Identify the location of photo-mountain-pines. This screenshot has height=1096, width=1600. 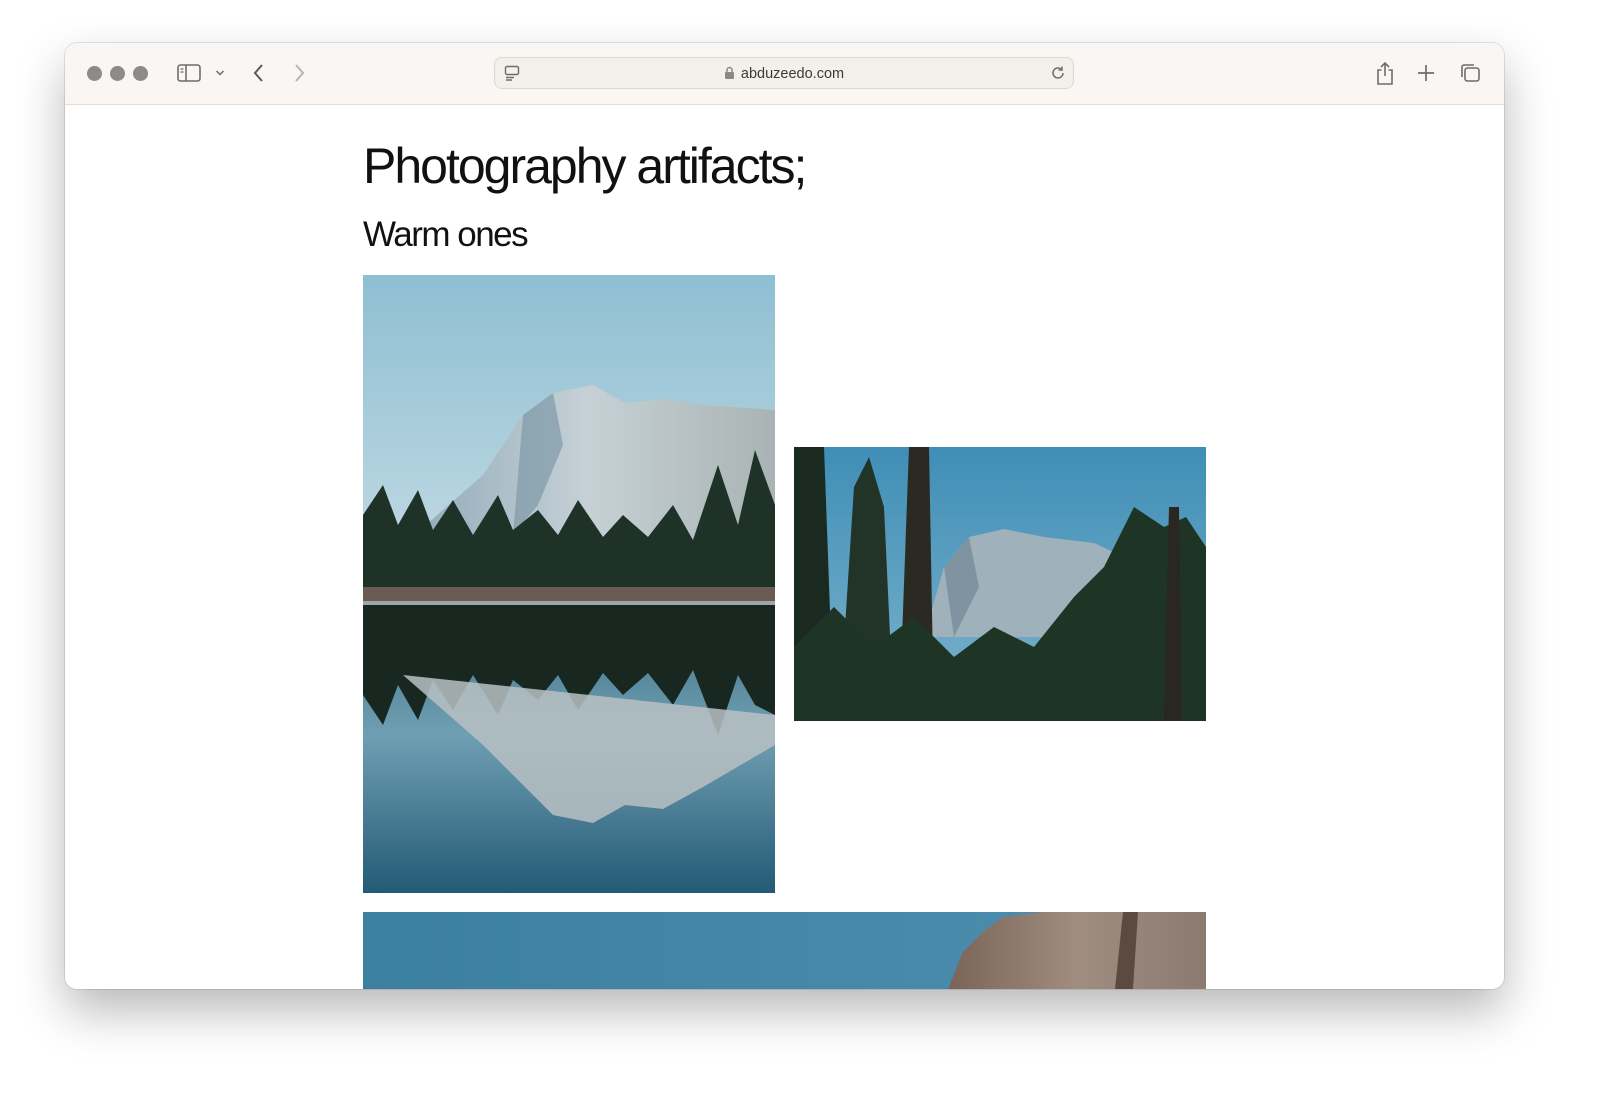
(1000, 584).